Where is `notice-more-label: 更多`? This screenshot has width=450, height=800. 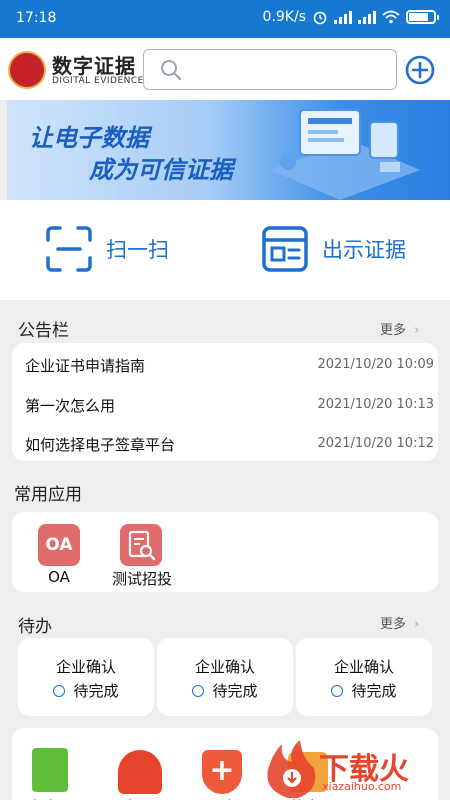
notice-more-label: 更多 is located at coordinates (393, 330).